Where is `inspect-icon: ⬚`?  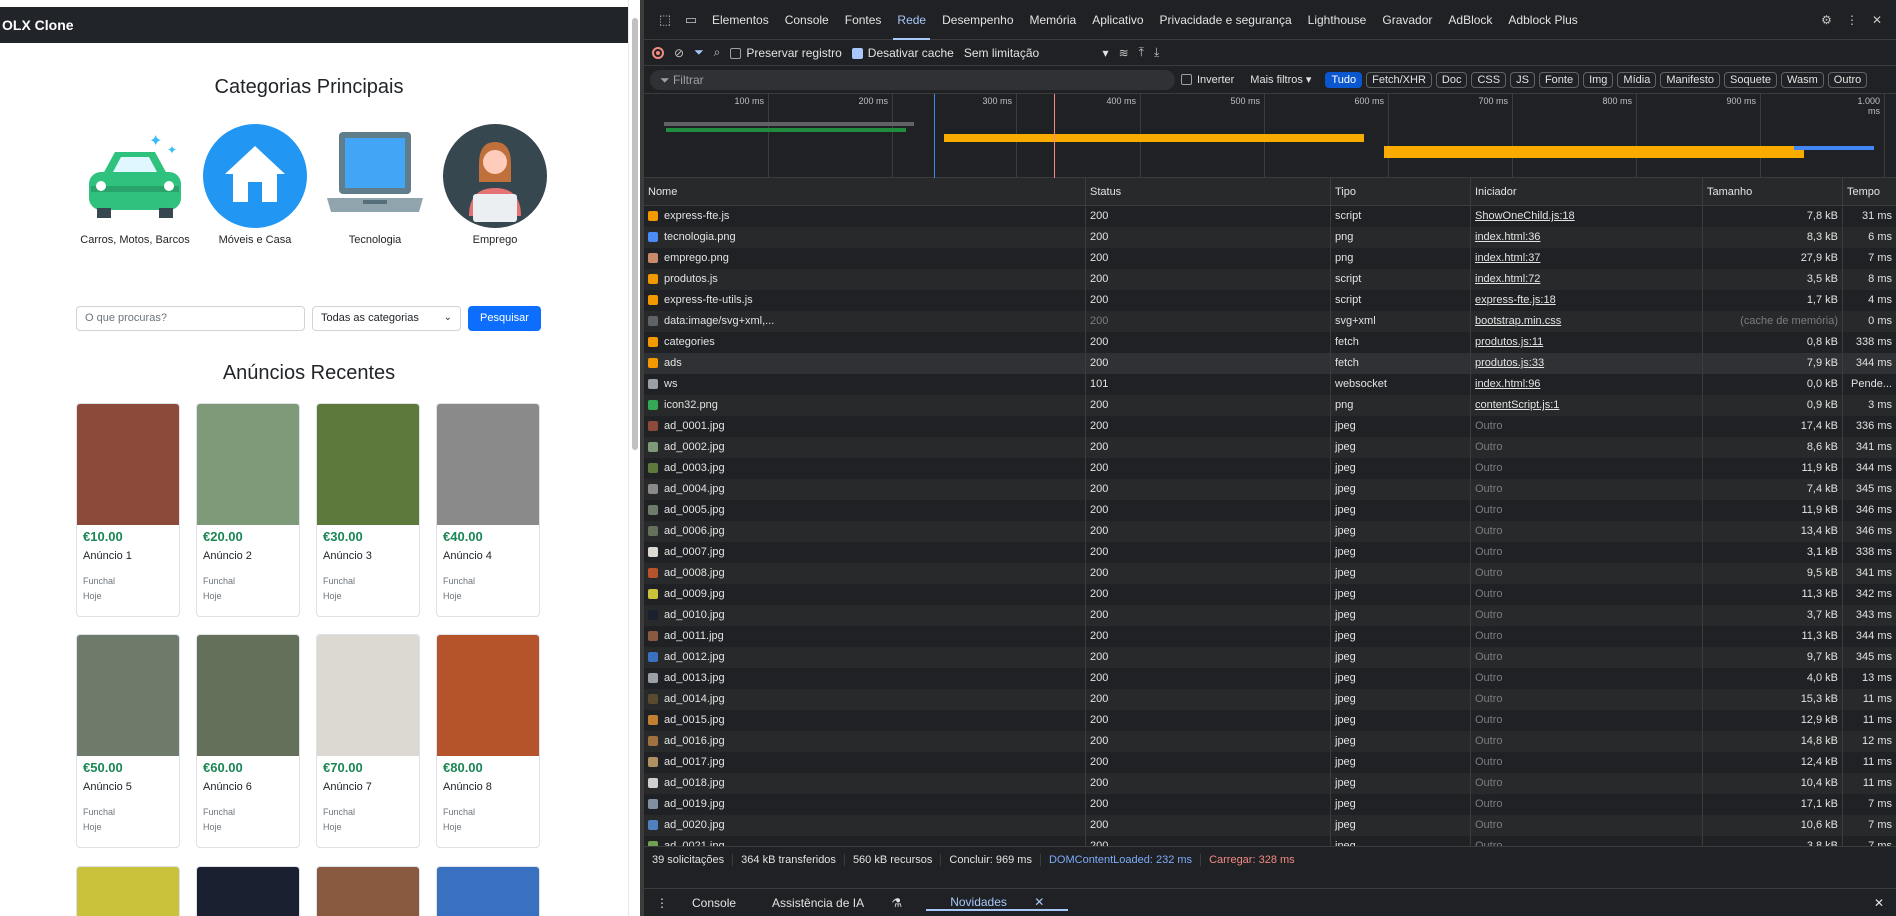 inspect-icon: ⬚ is located at coordinates (665, 20).